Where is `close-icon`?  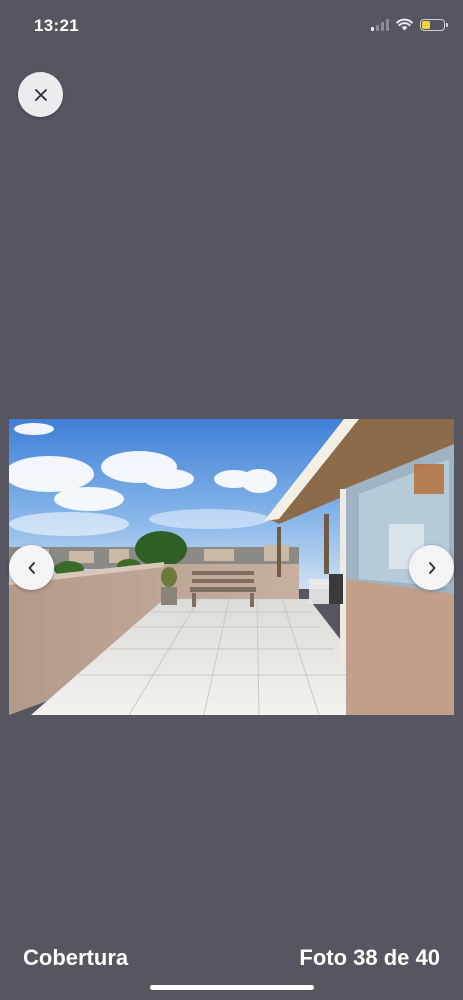
close-icon is located at coordinates (40, 94).